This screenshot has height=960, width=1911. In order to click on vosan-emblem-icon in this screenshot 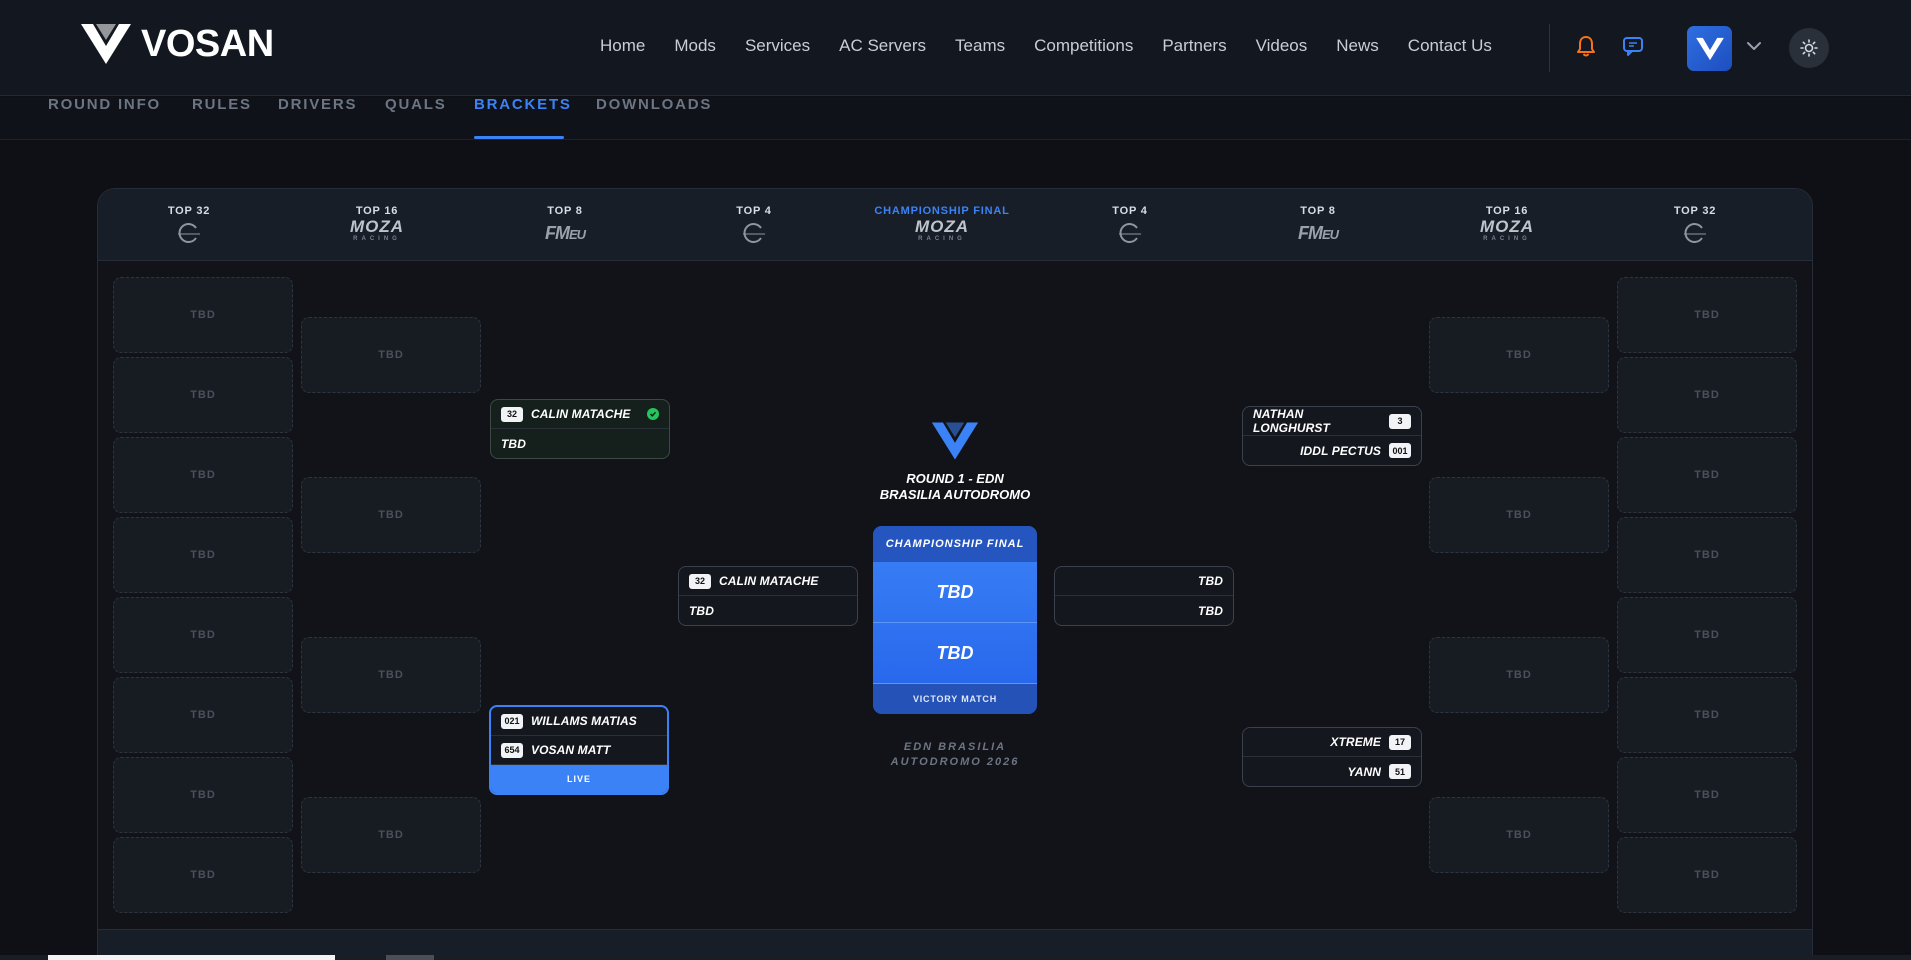, I will do `click(955, 441)`.